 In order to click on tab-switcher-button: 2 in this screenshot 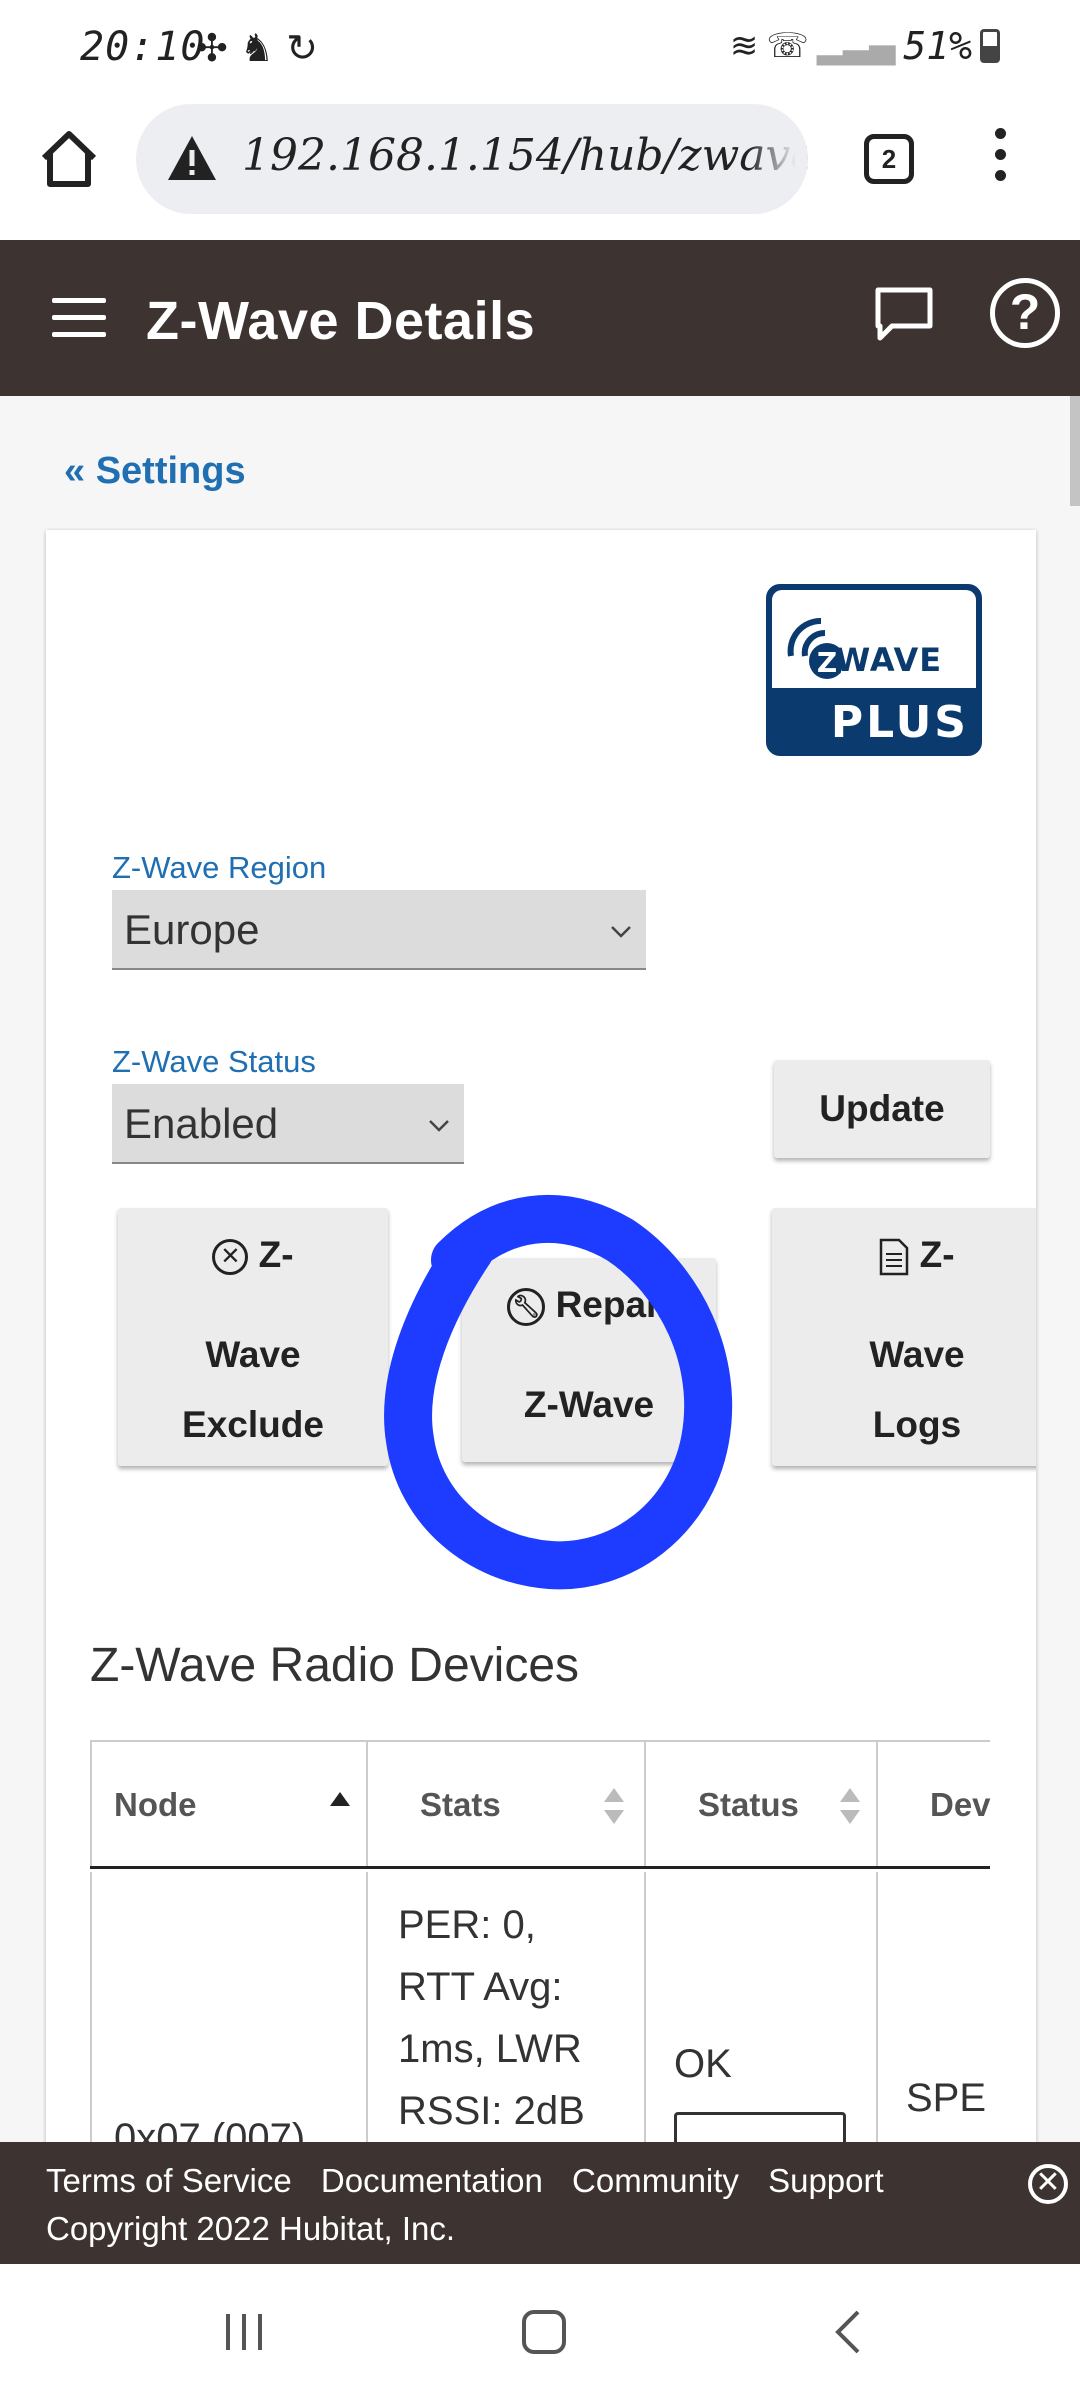, I will do `click(889, 159)`.